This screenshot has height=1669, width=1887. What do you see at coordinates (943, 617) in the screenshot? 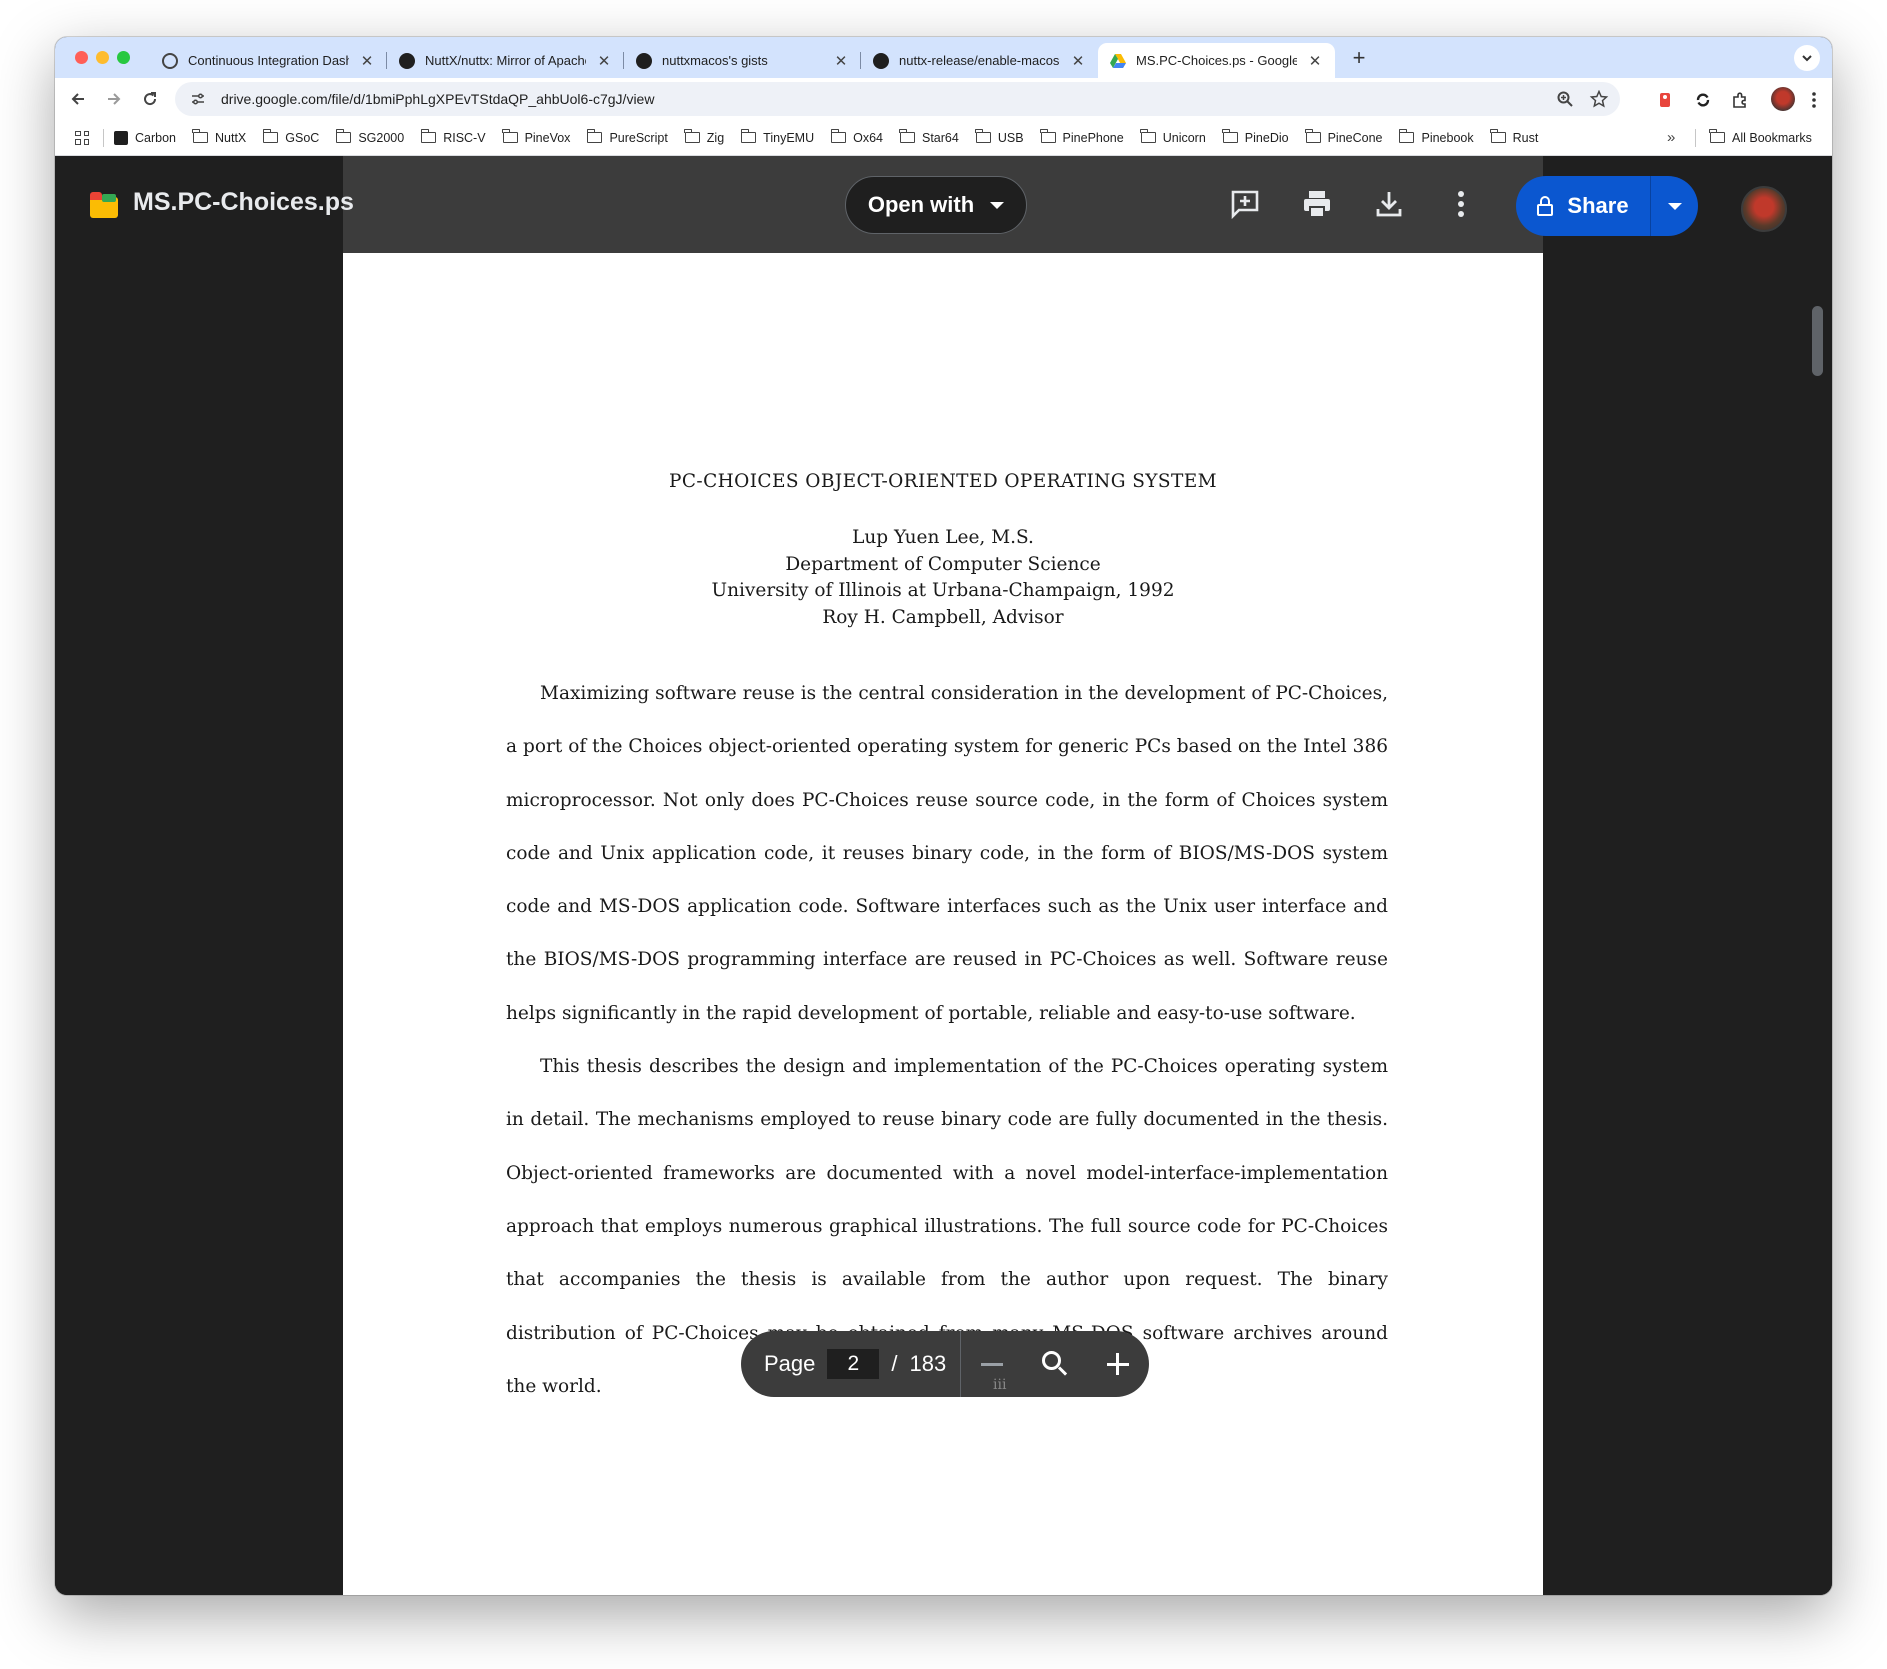
I see `advisor: Roy H. Campbell, Advisor` at bounding box center [943, 617].